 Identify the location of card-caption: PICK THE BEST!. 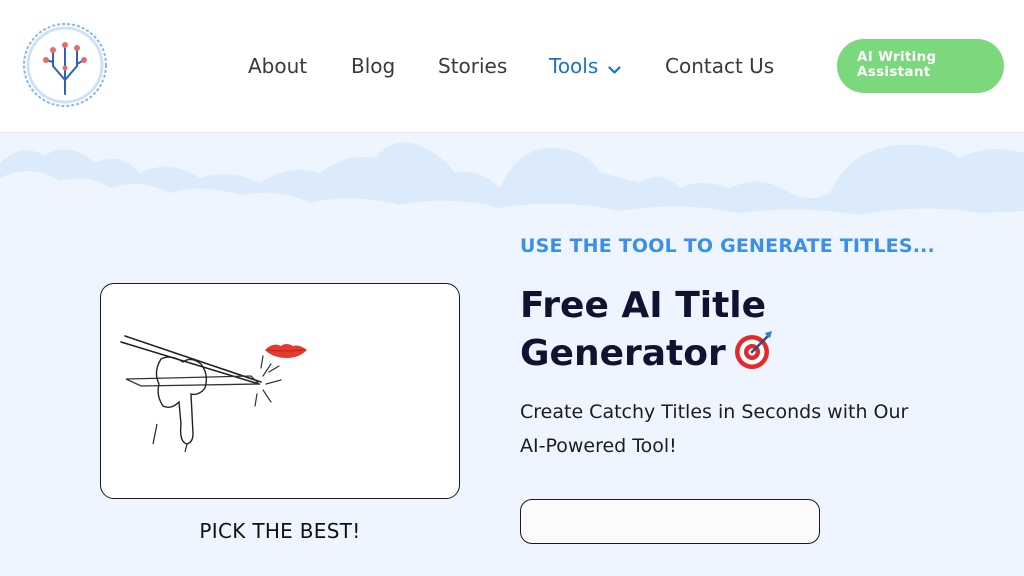
(280, 531).